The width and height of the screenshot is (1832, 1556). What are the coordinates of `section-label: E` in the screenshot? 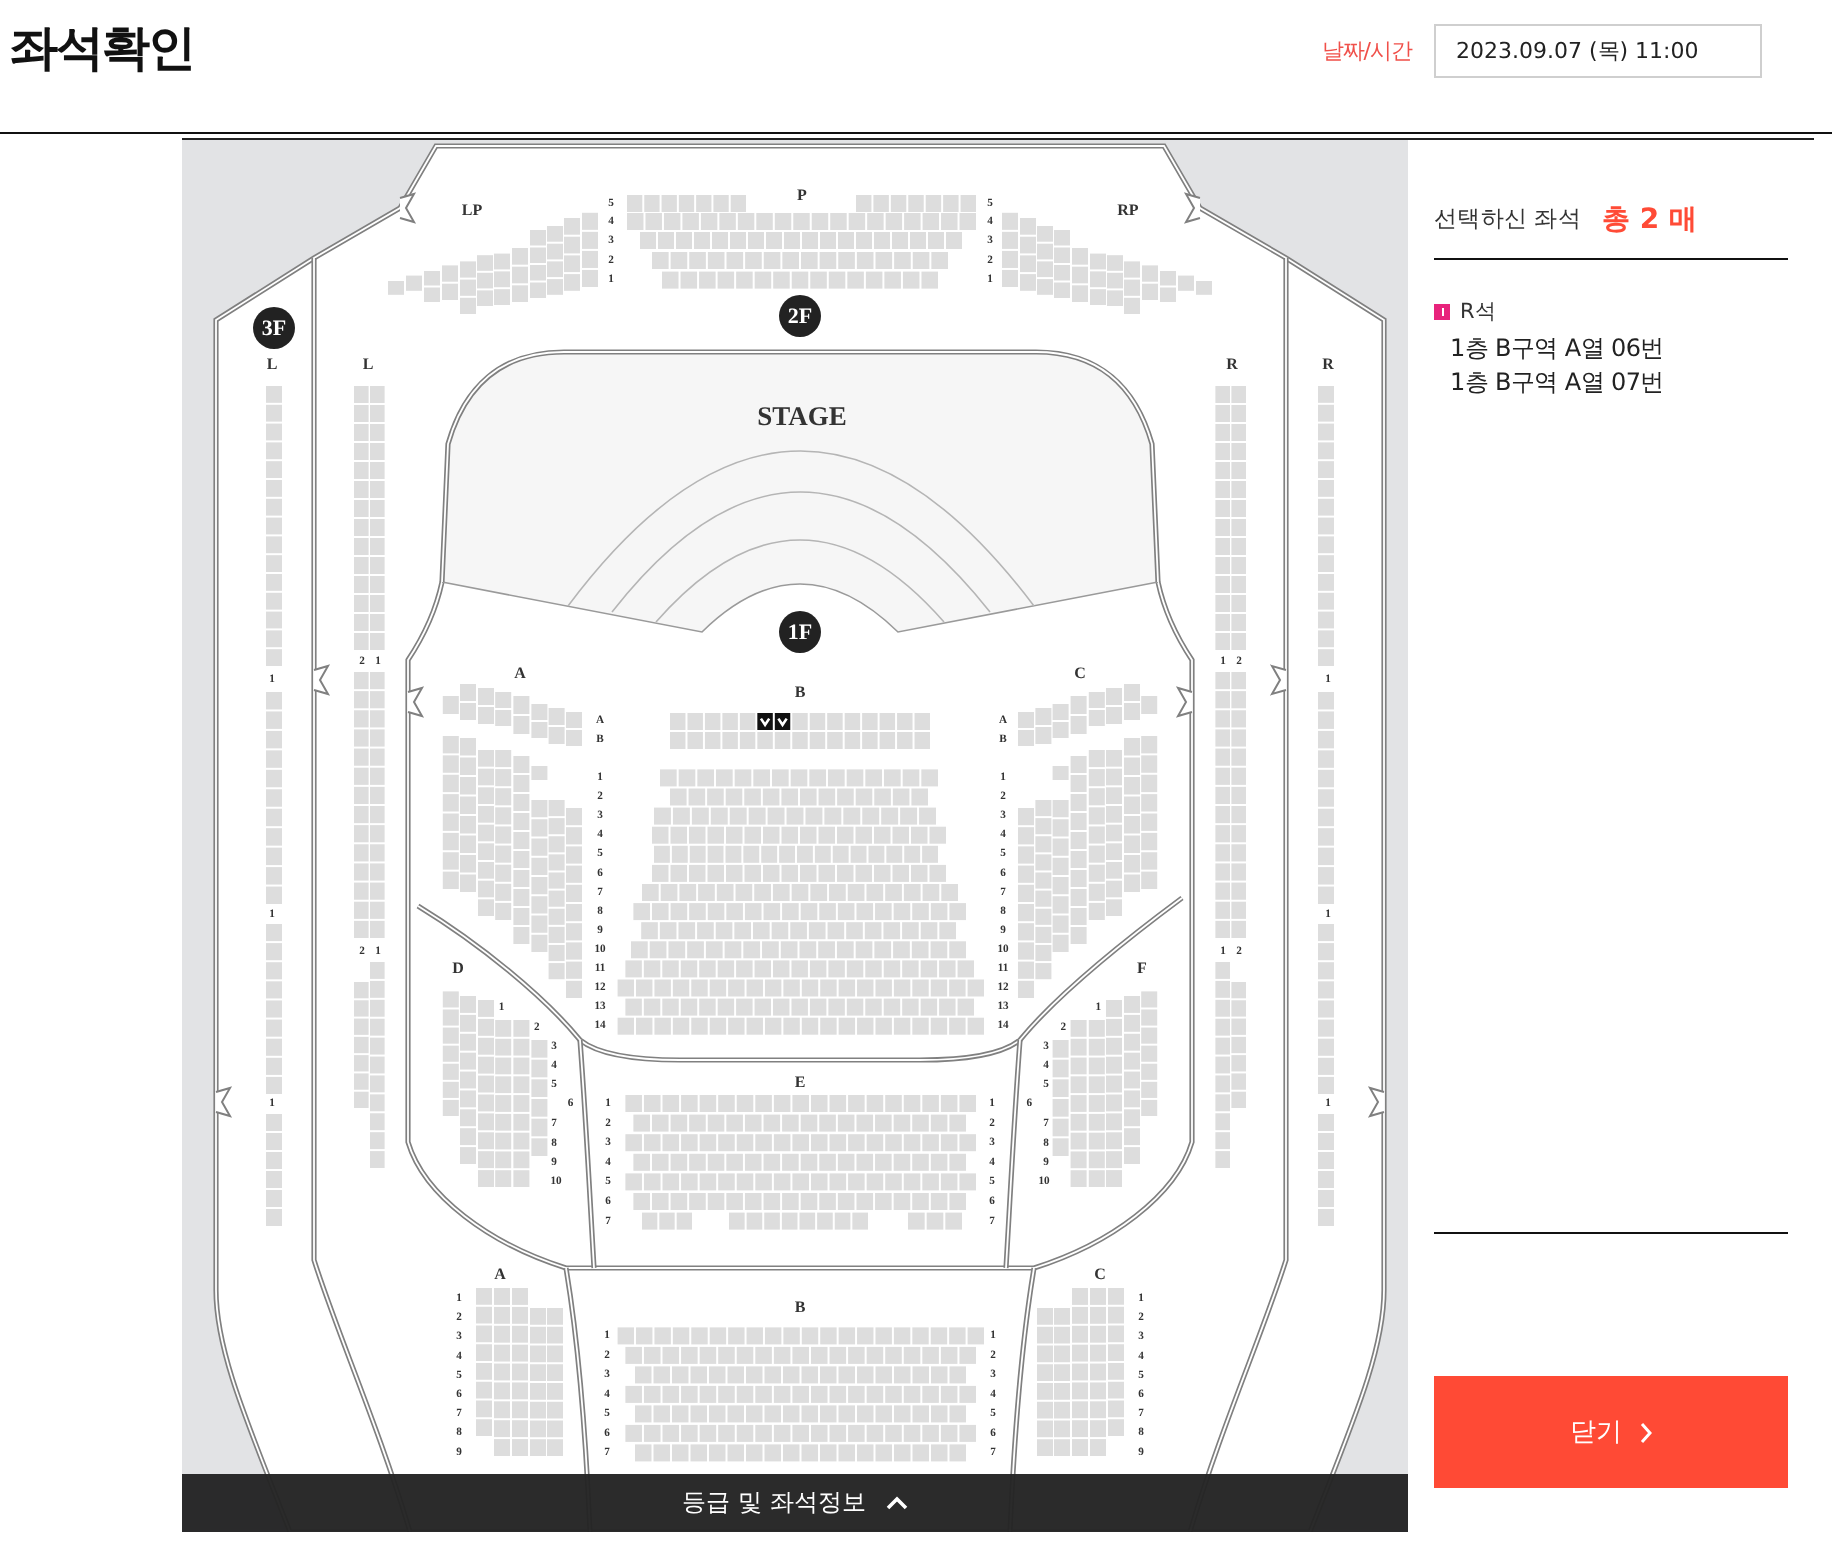 It's located at (800, 1082).